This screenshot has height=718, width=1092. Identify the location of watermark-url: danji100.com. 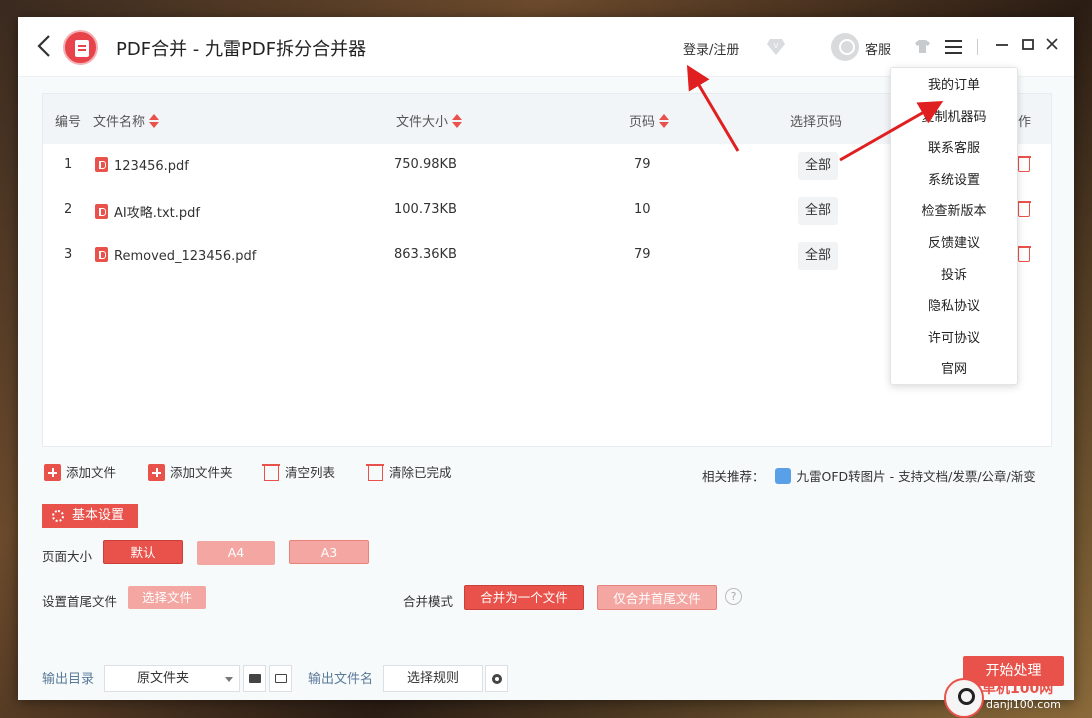
(1023, 704).